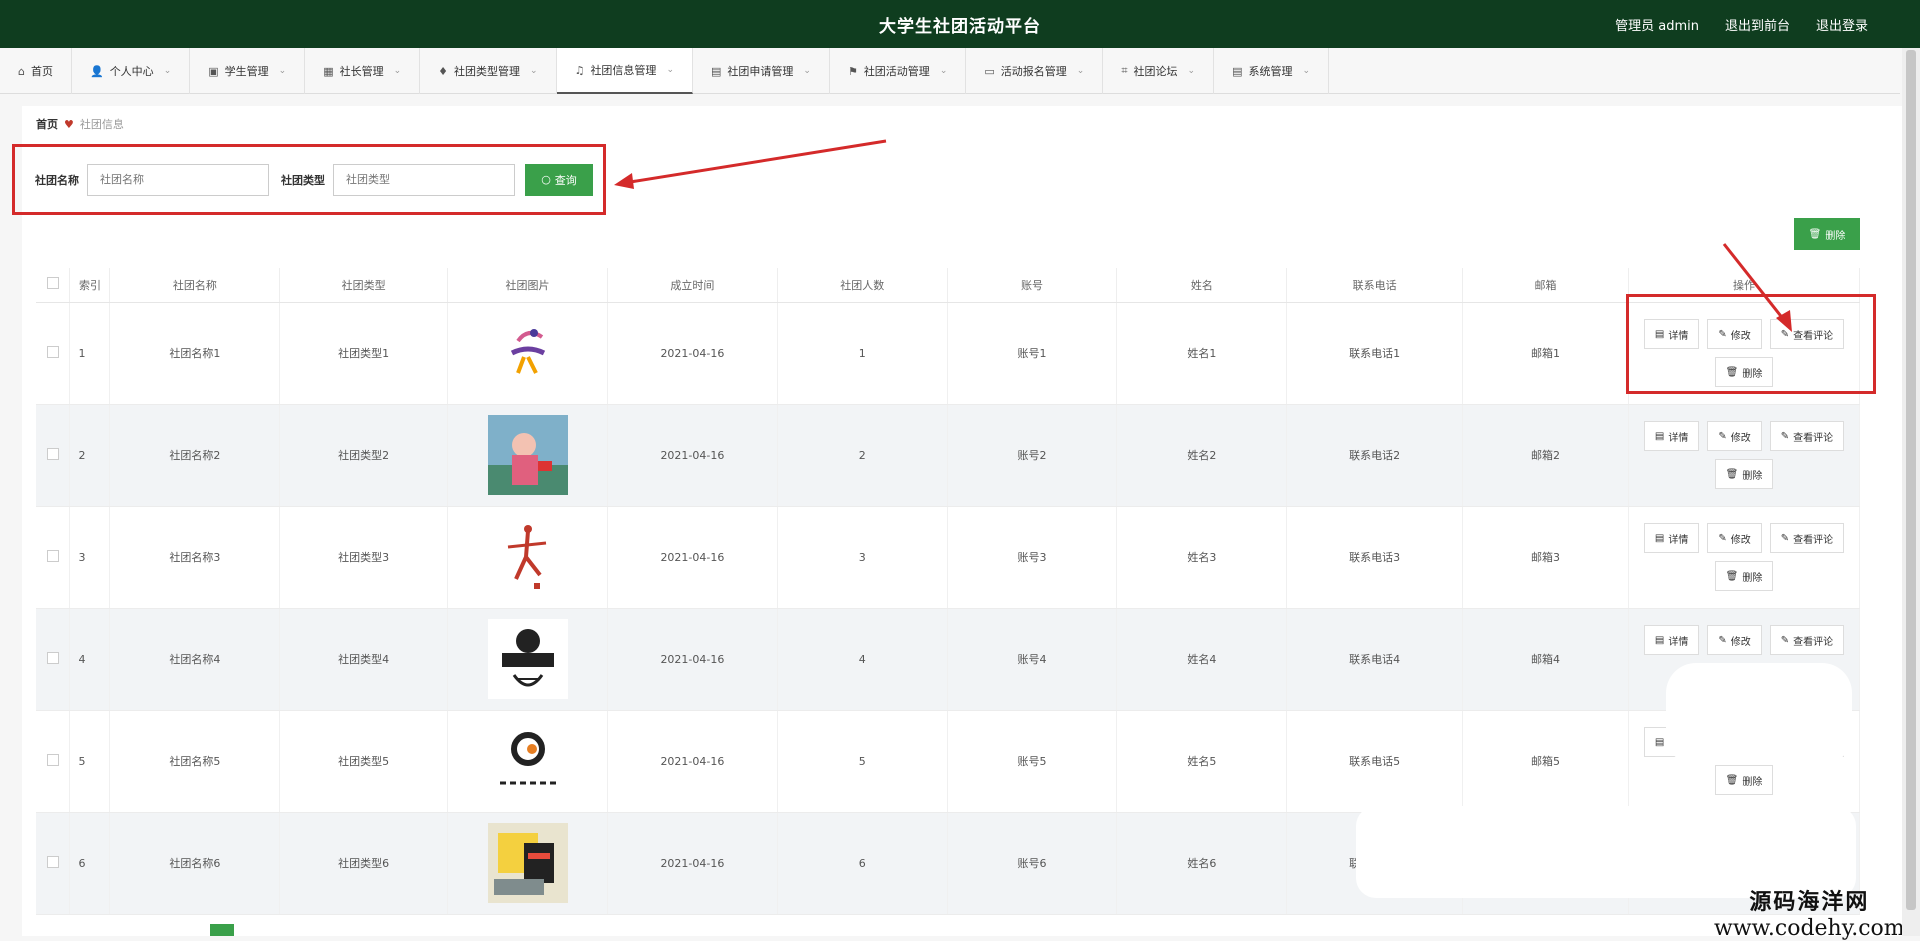  I want to click on search-icon: ○, so click(546, 179).